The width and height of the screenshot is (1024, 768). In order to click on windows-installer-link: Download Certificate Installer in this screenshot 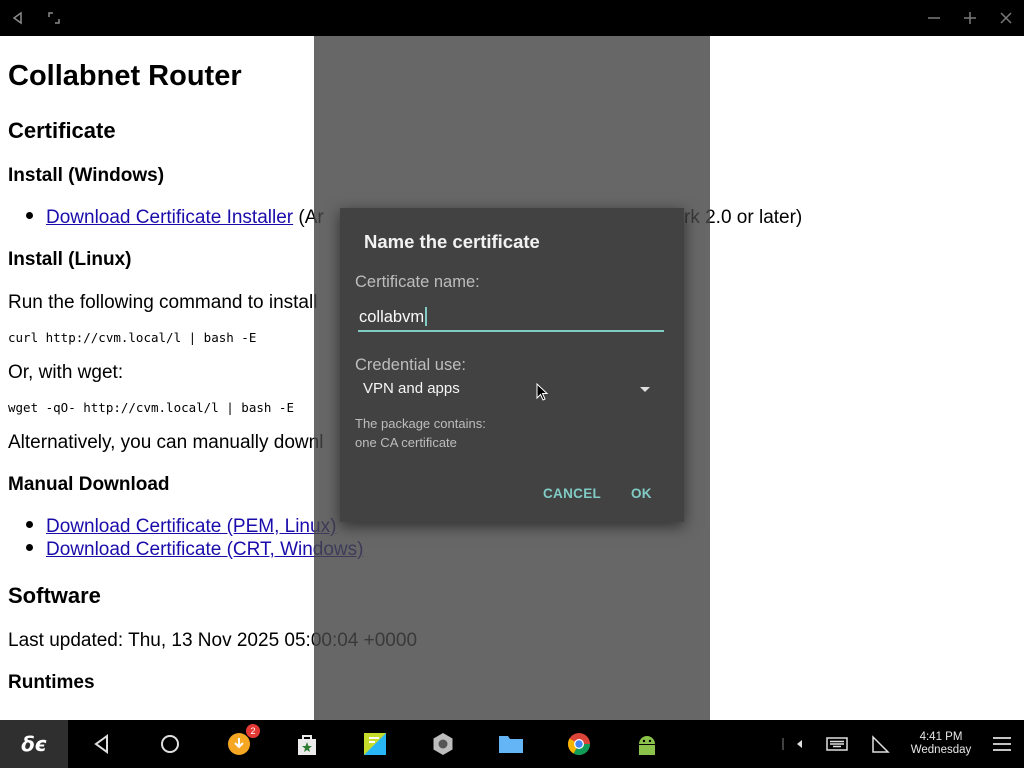, I will do `click(169, 217)`.